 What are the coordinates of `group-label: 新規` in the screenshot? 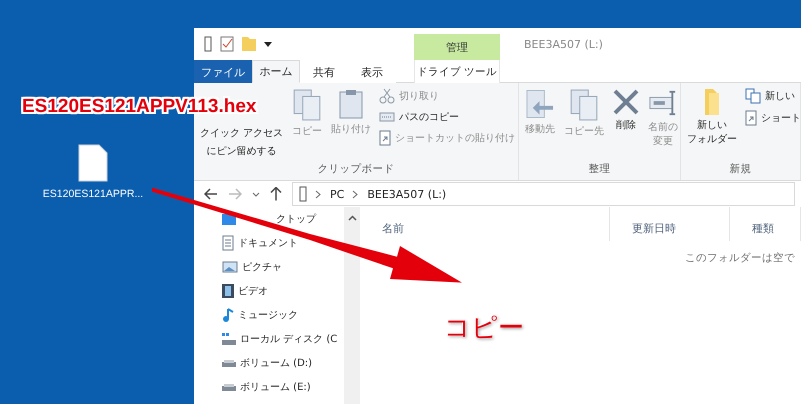 It's located at (740, 169).